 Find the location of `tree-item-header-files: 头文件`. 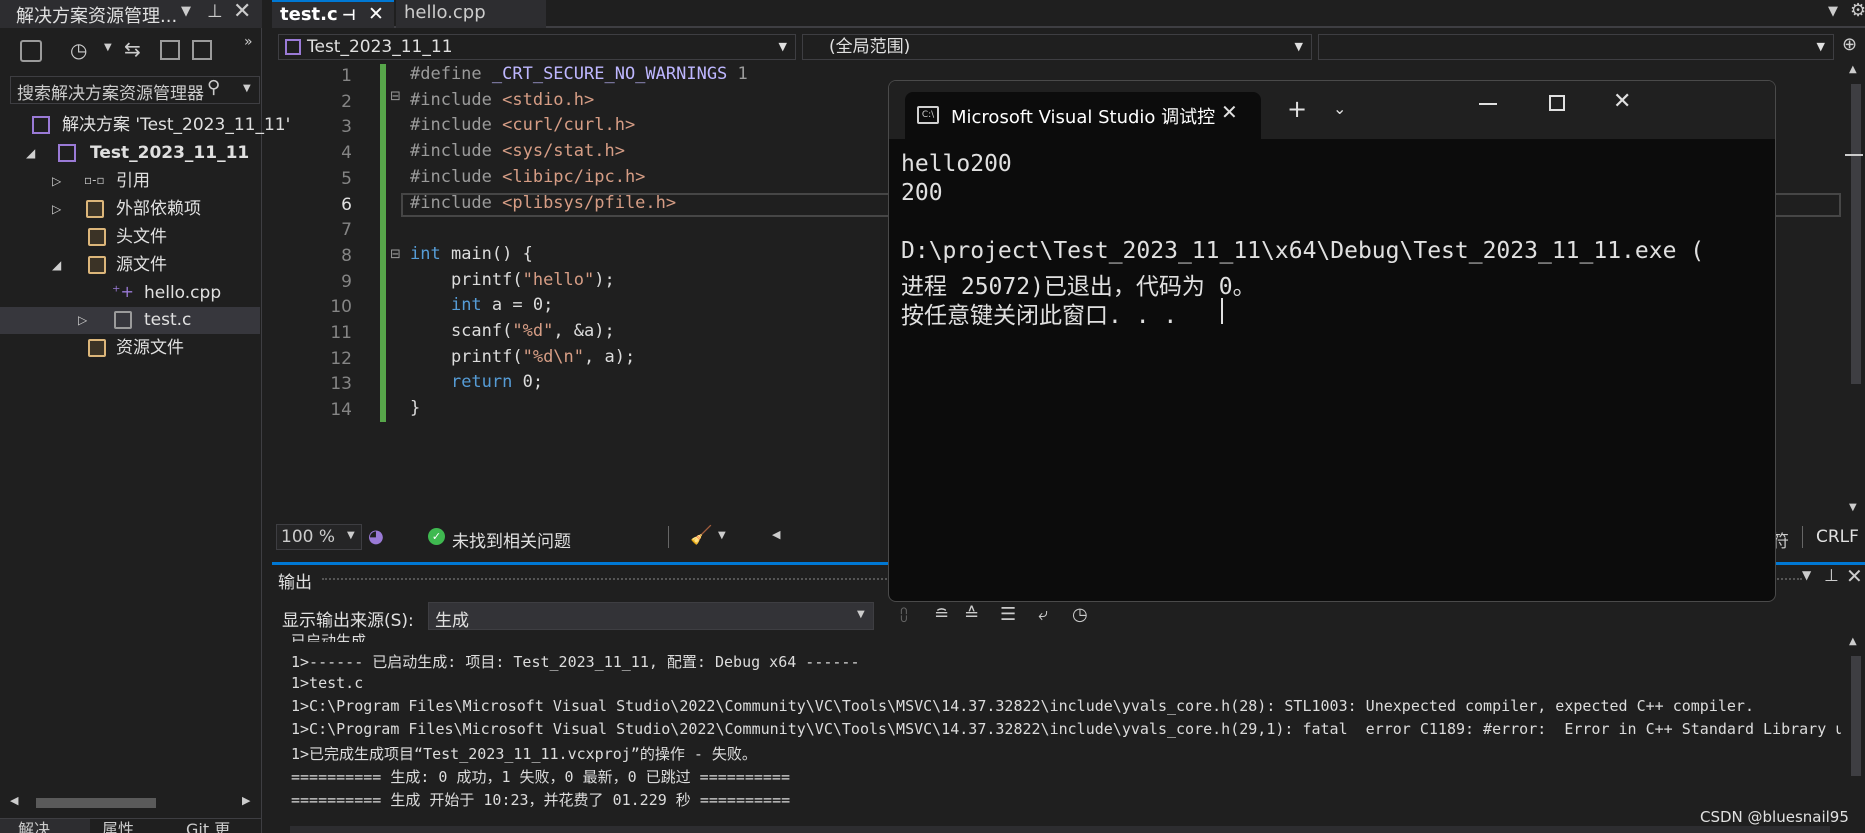

tree-item-header-files: 头文件 is located at coordinates (130, 237).